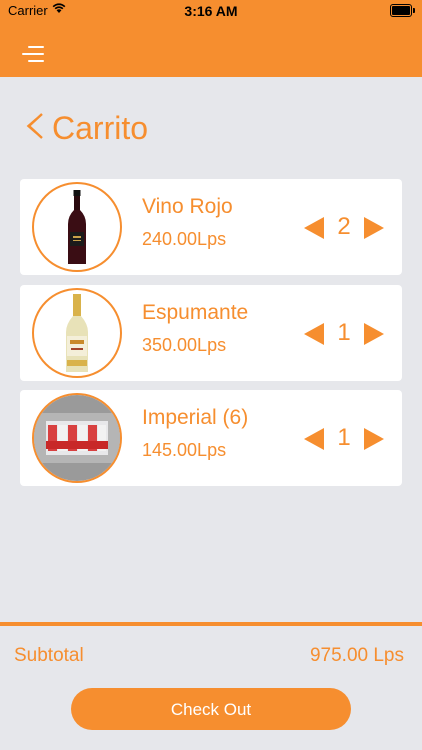 The image size is (422, 750). What do you see at coordinates (211, 624) in the screenshot?
I see `footer-divider` at bounding box center [211, 624].